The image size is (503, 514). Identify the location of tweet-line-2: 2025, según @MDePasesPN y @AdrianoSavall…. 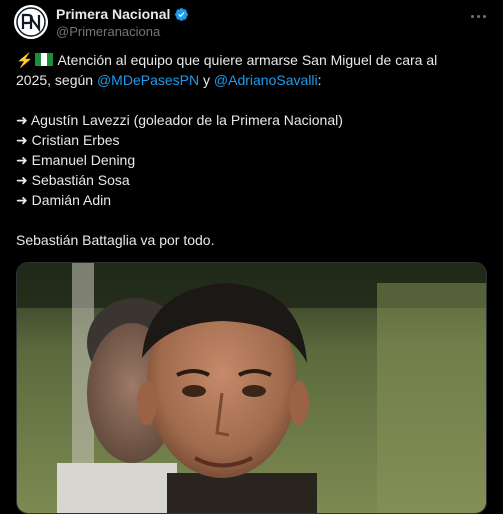
(251, 80).